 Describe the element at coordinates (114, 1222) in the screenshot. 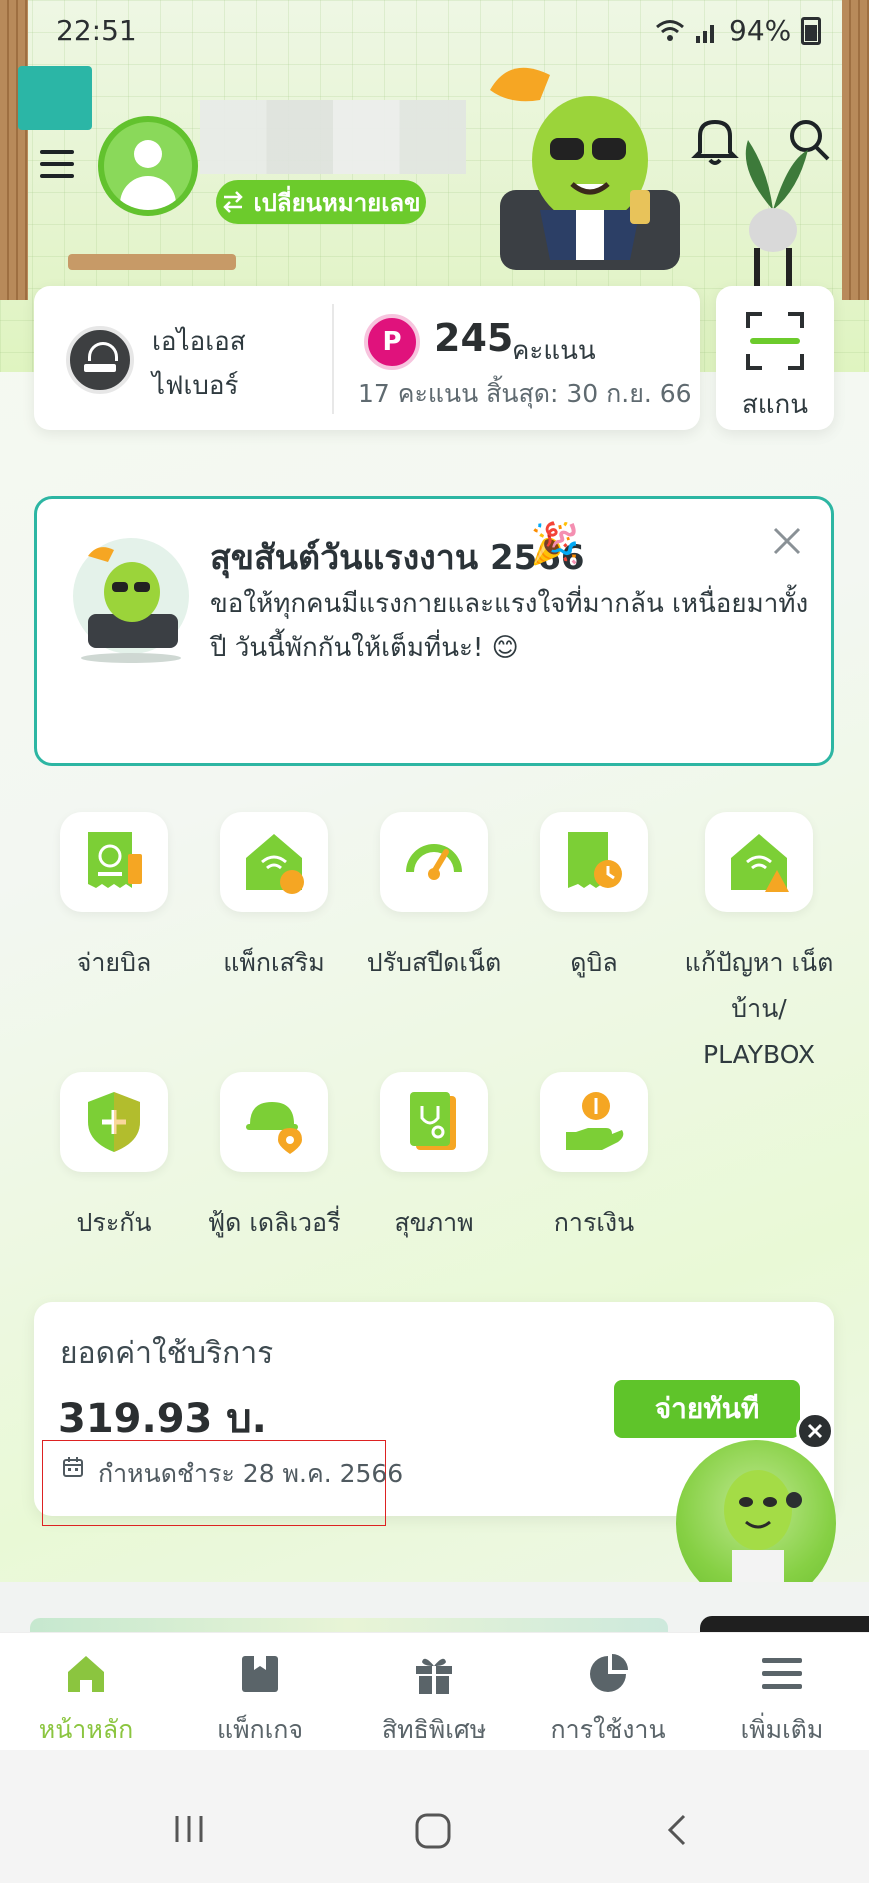

I see `service-label: ประกัน` at that location.